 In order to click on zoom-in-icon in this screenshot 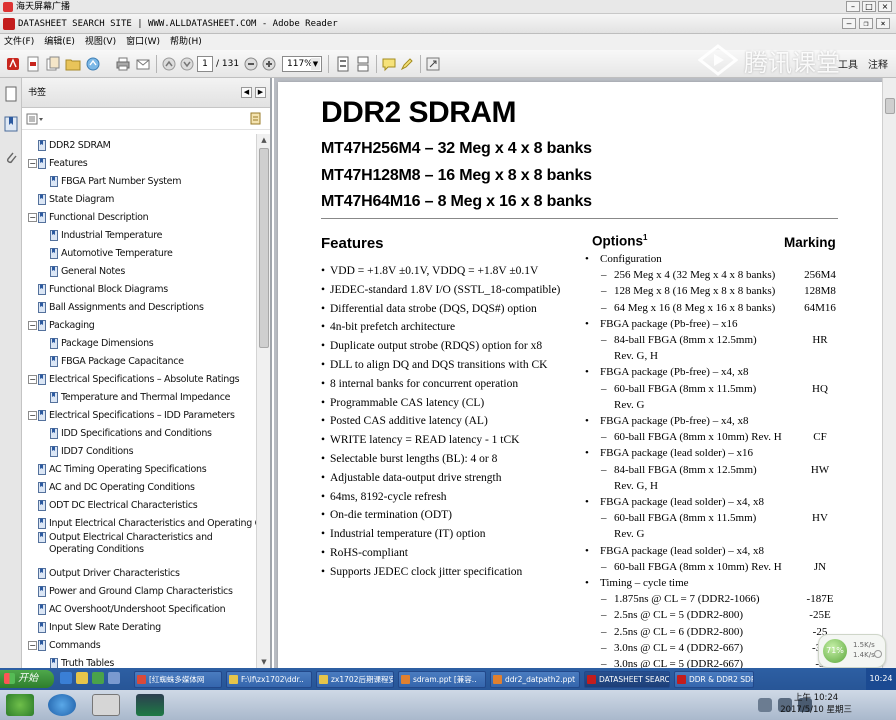, I will do `click(269, 64)`.